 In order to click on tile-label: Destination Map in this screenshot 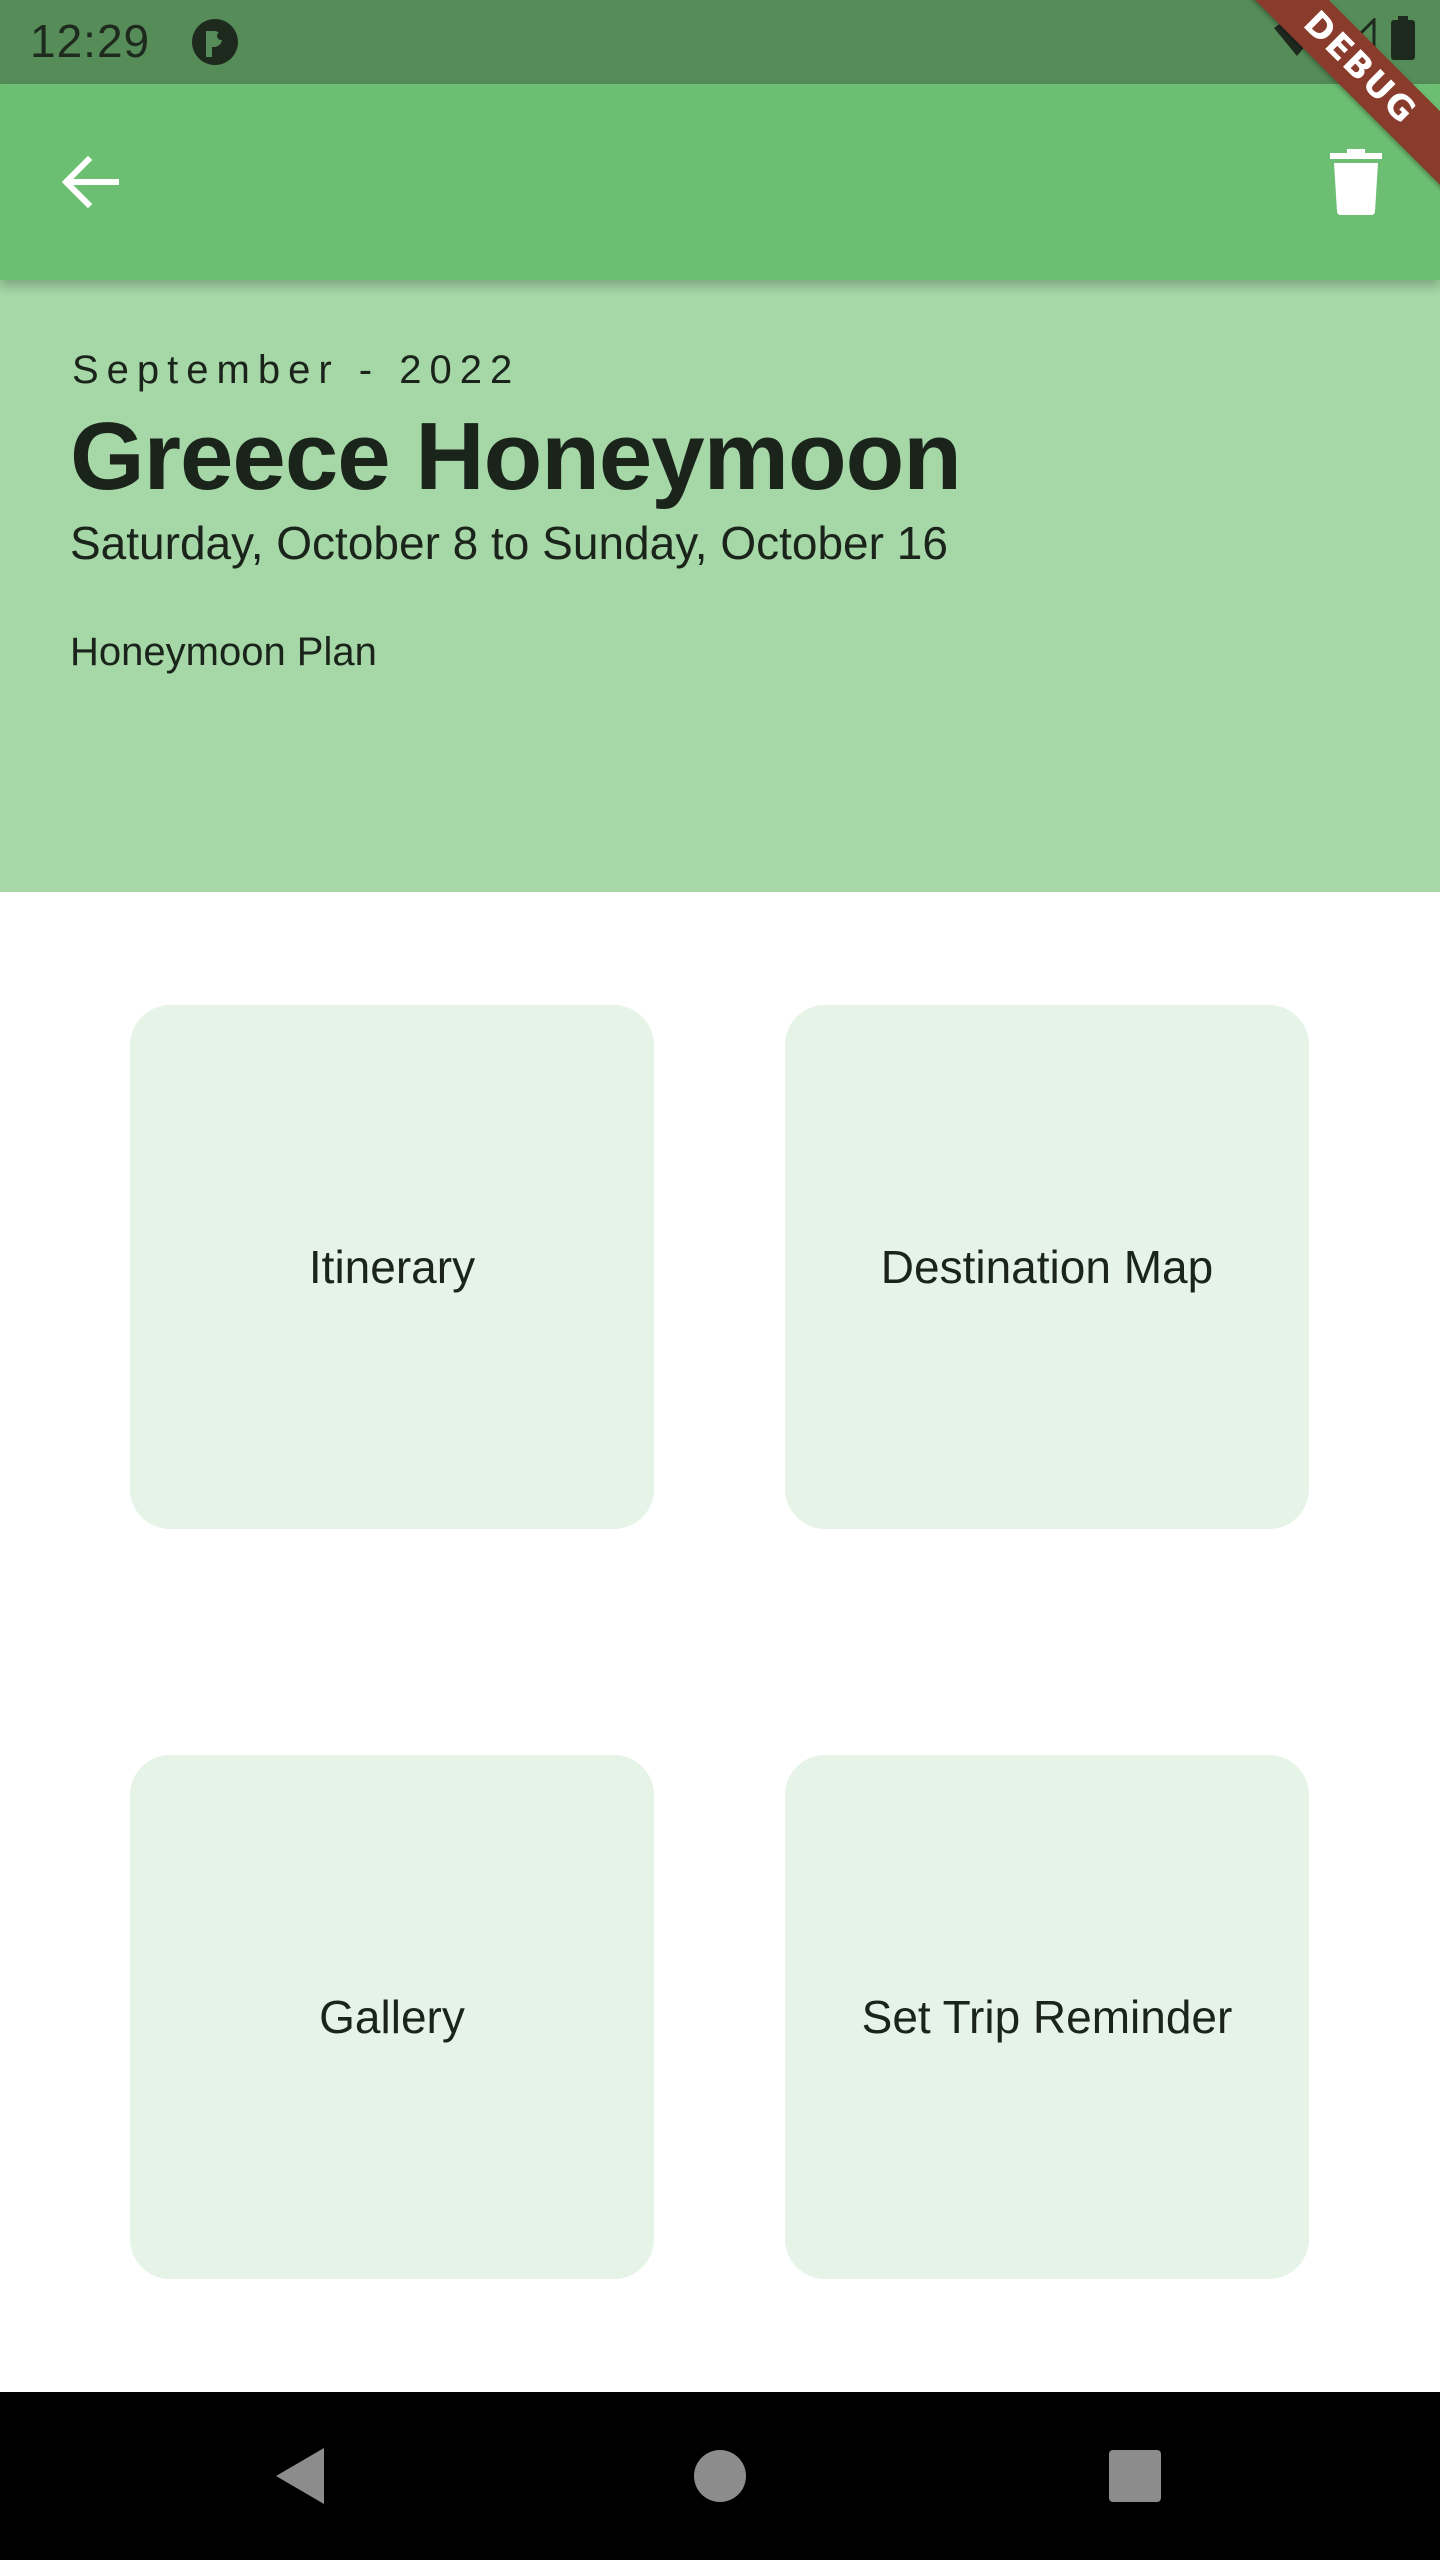, I will do `click(1047, 1267)`.